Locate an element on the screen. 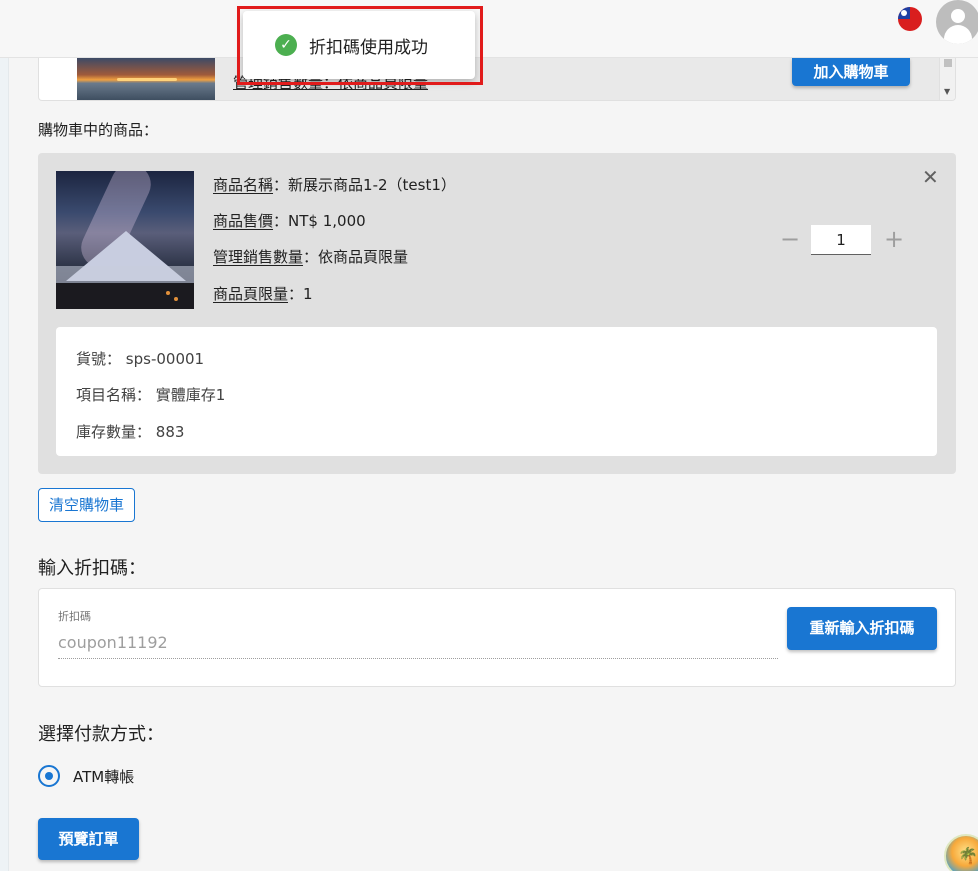 The width and height of the screenshot is (978, 871). atm-radio-label: ATM轉帳 is located at coordinates (103, 776).